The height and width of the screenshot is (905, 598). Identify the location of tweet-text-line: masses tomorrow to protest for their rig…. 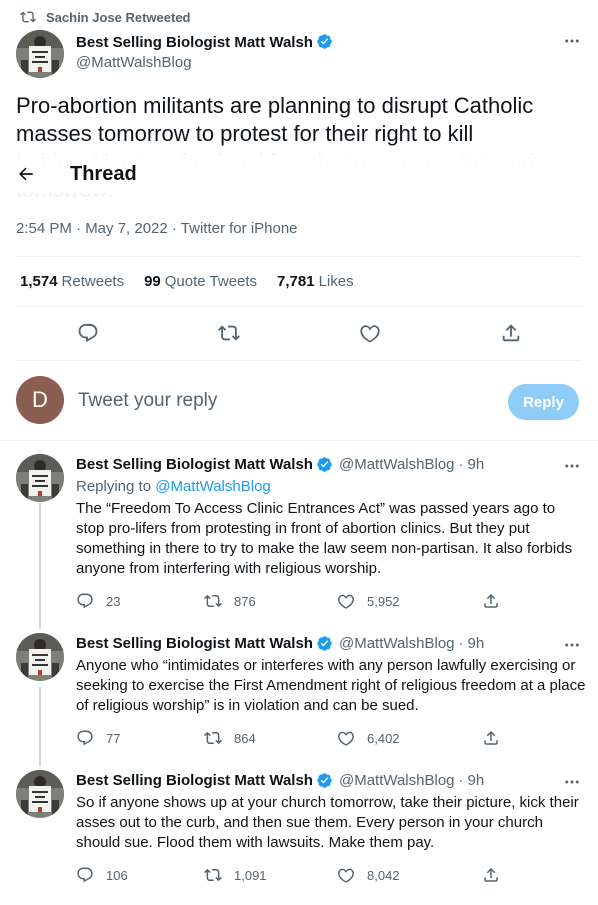
(245, 133).